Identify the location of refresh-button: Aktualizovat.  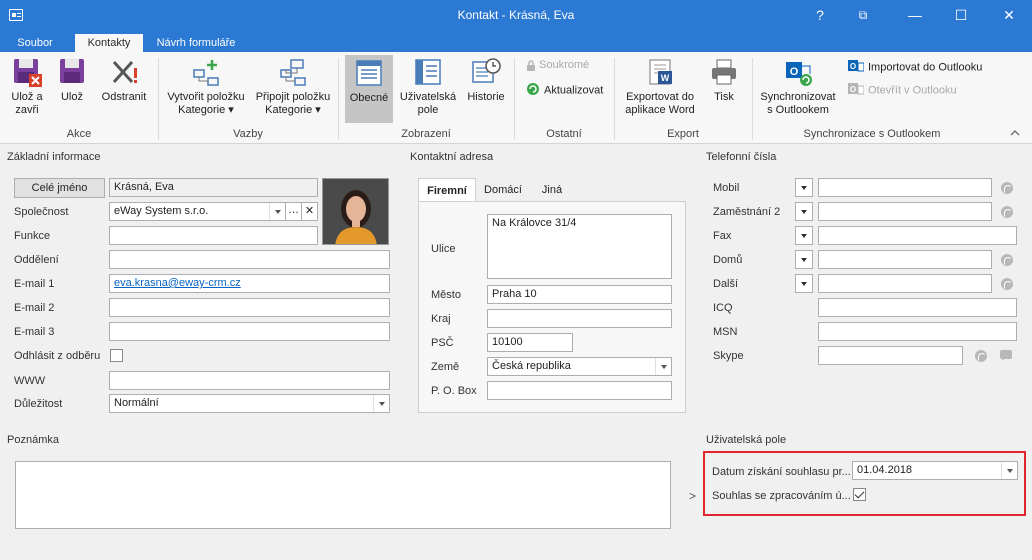
(564, 90).